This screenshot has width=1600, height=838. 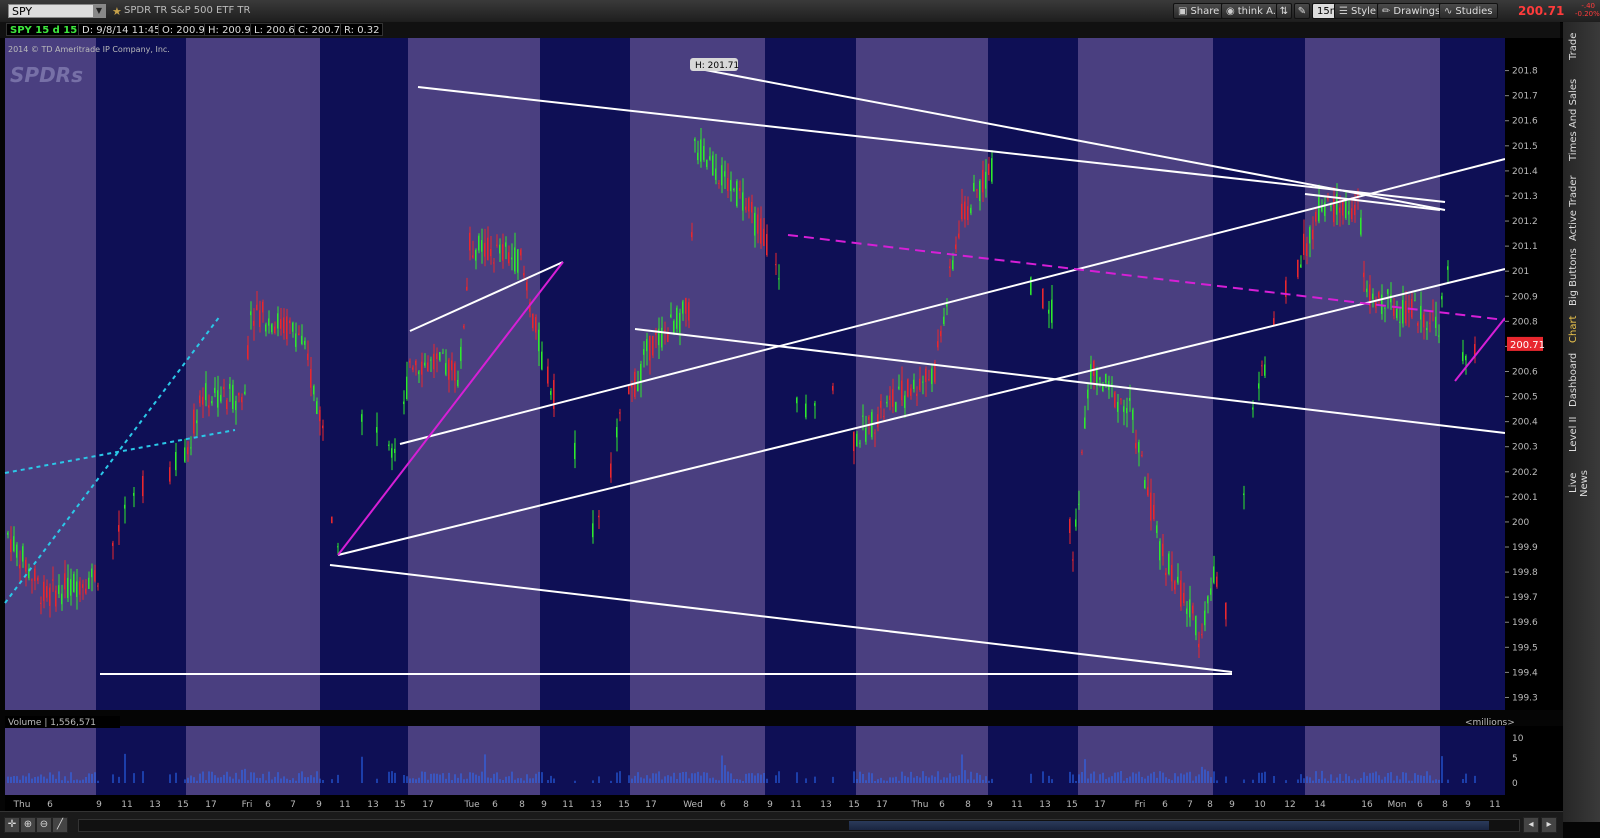 I want to click on tab-chart: Chart, so click(x=1581, y=329).